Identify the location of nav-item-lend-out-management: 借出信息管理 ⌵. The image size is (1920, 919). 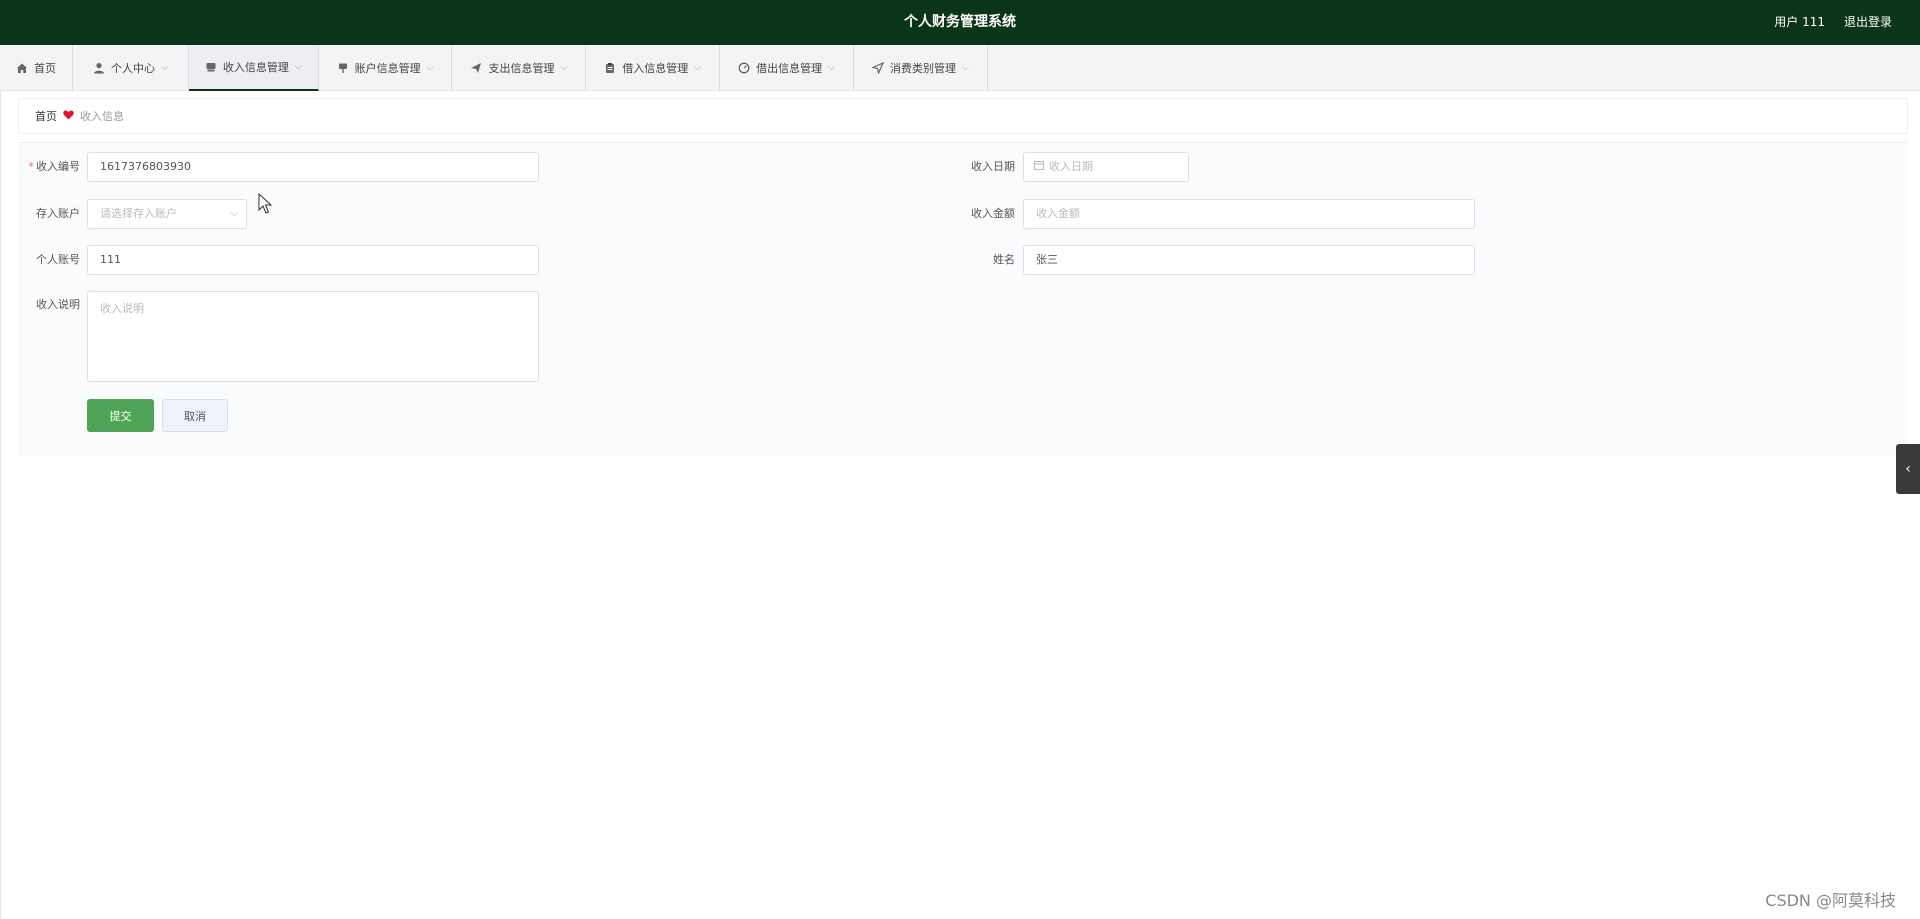
(787, 68).